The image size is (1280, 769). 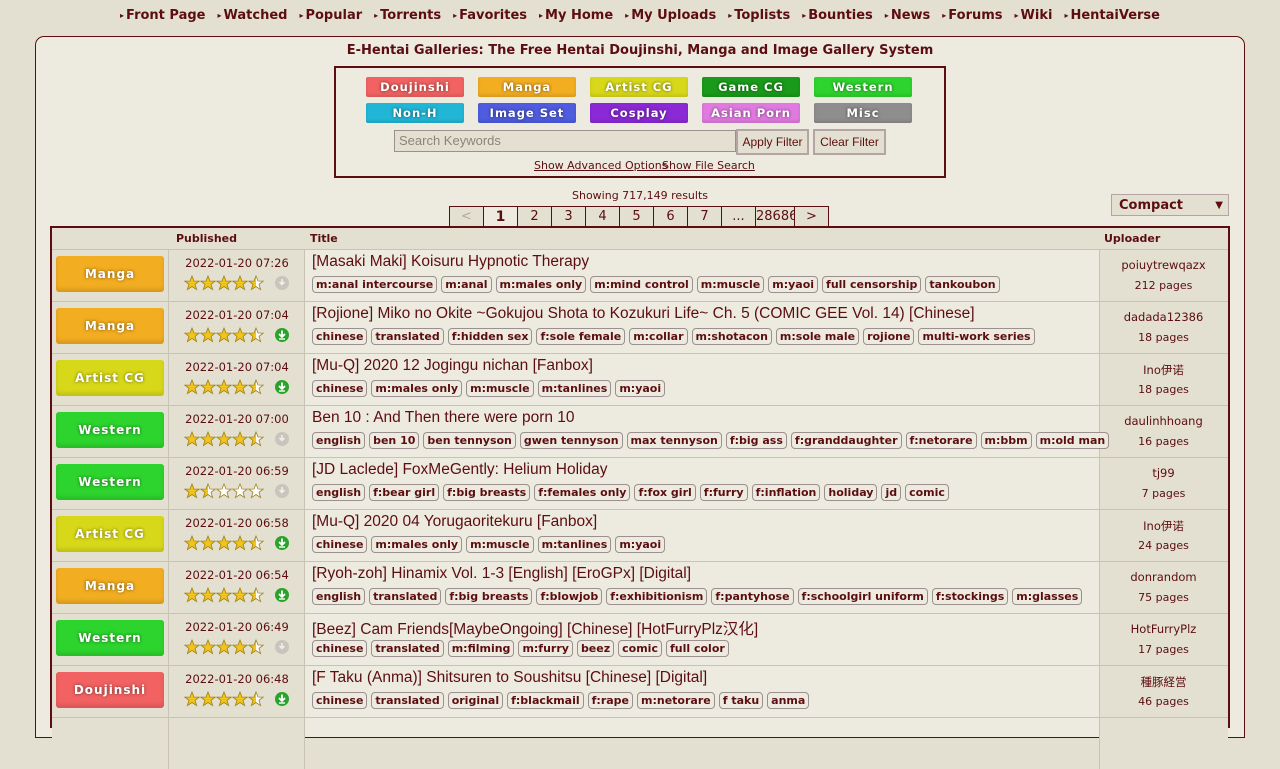 I want to click on category-badge: Artist CG, so click(x=110, y=534).